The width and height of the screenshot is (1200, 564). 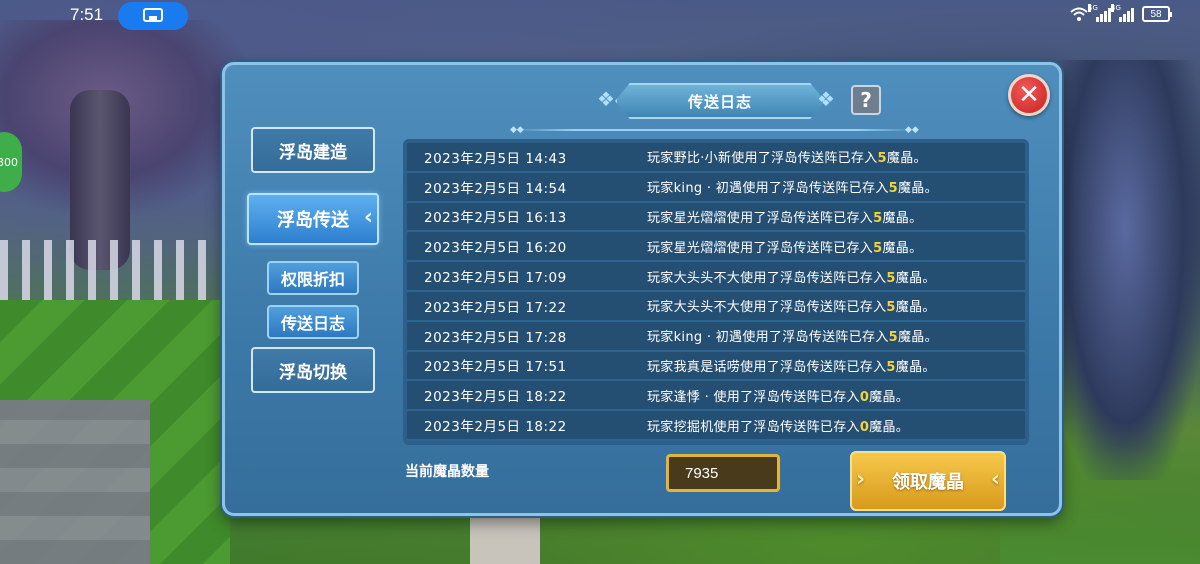 I want to click on nav-teleport-log: 传送日志, so click(x=313, y=322).